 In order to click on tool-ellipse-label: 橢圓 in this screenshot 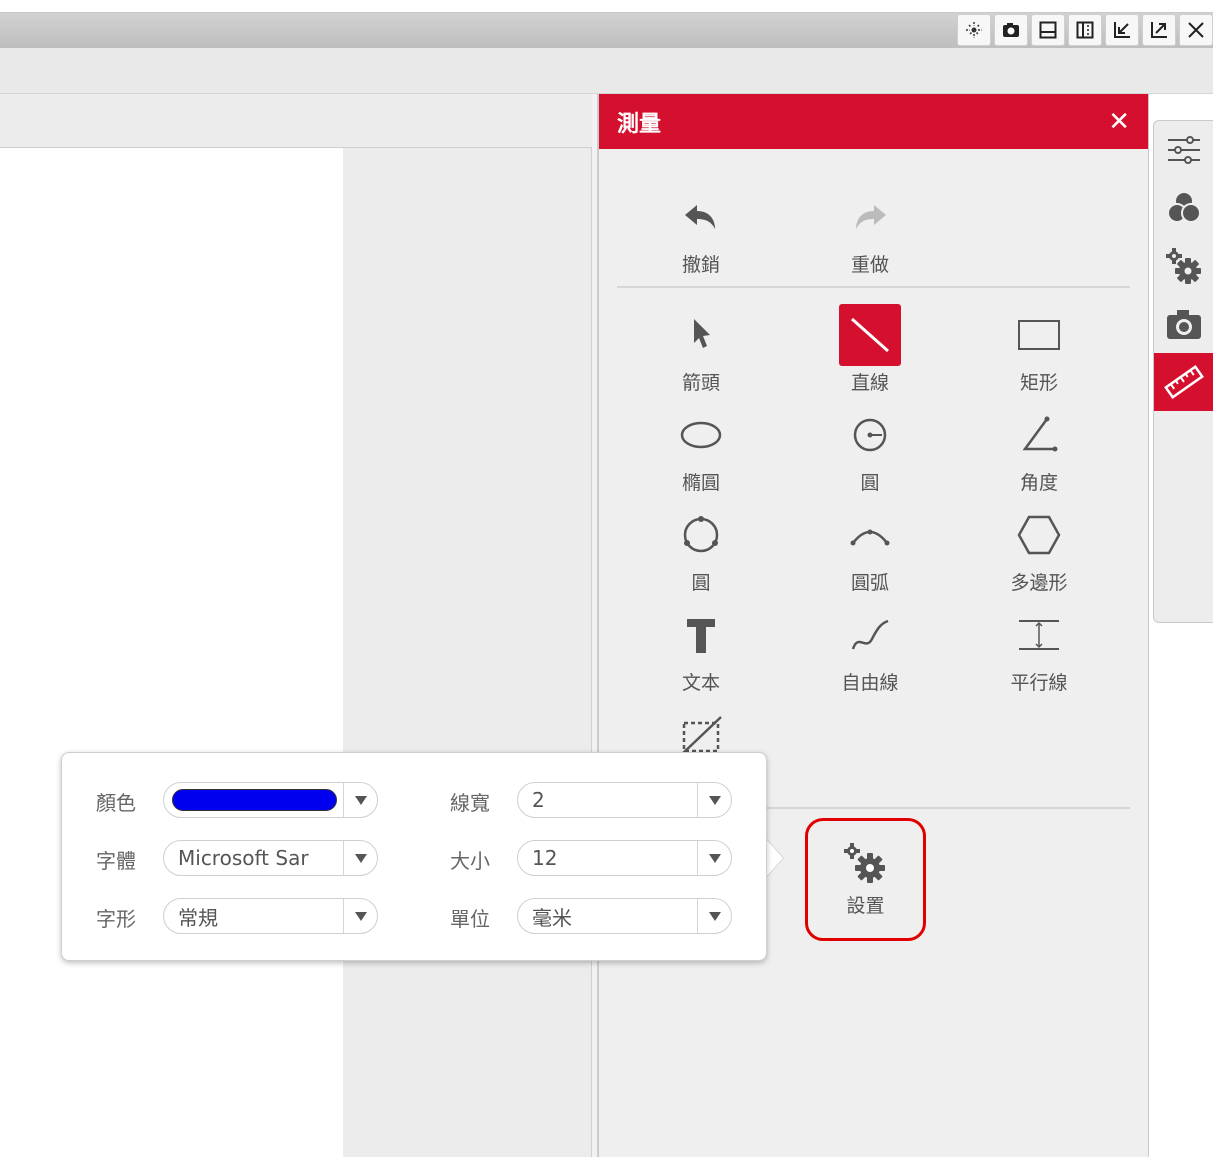, I will do `click(700, 483)`.